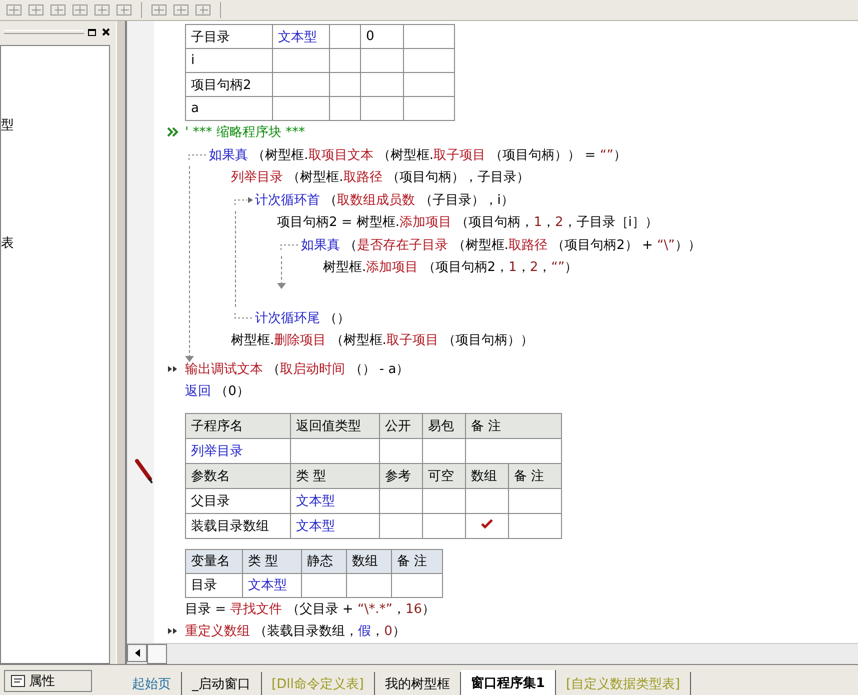 This screenshot has height=695, width=858. What do you see at coordinates (382, 341) in the screenshot?
I see `code-line: 树型框.删除项目 （树型框.取子项目 （项目句柄））` at bounding box center [382, 341].